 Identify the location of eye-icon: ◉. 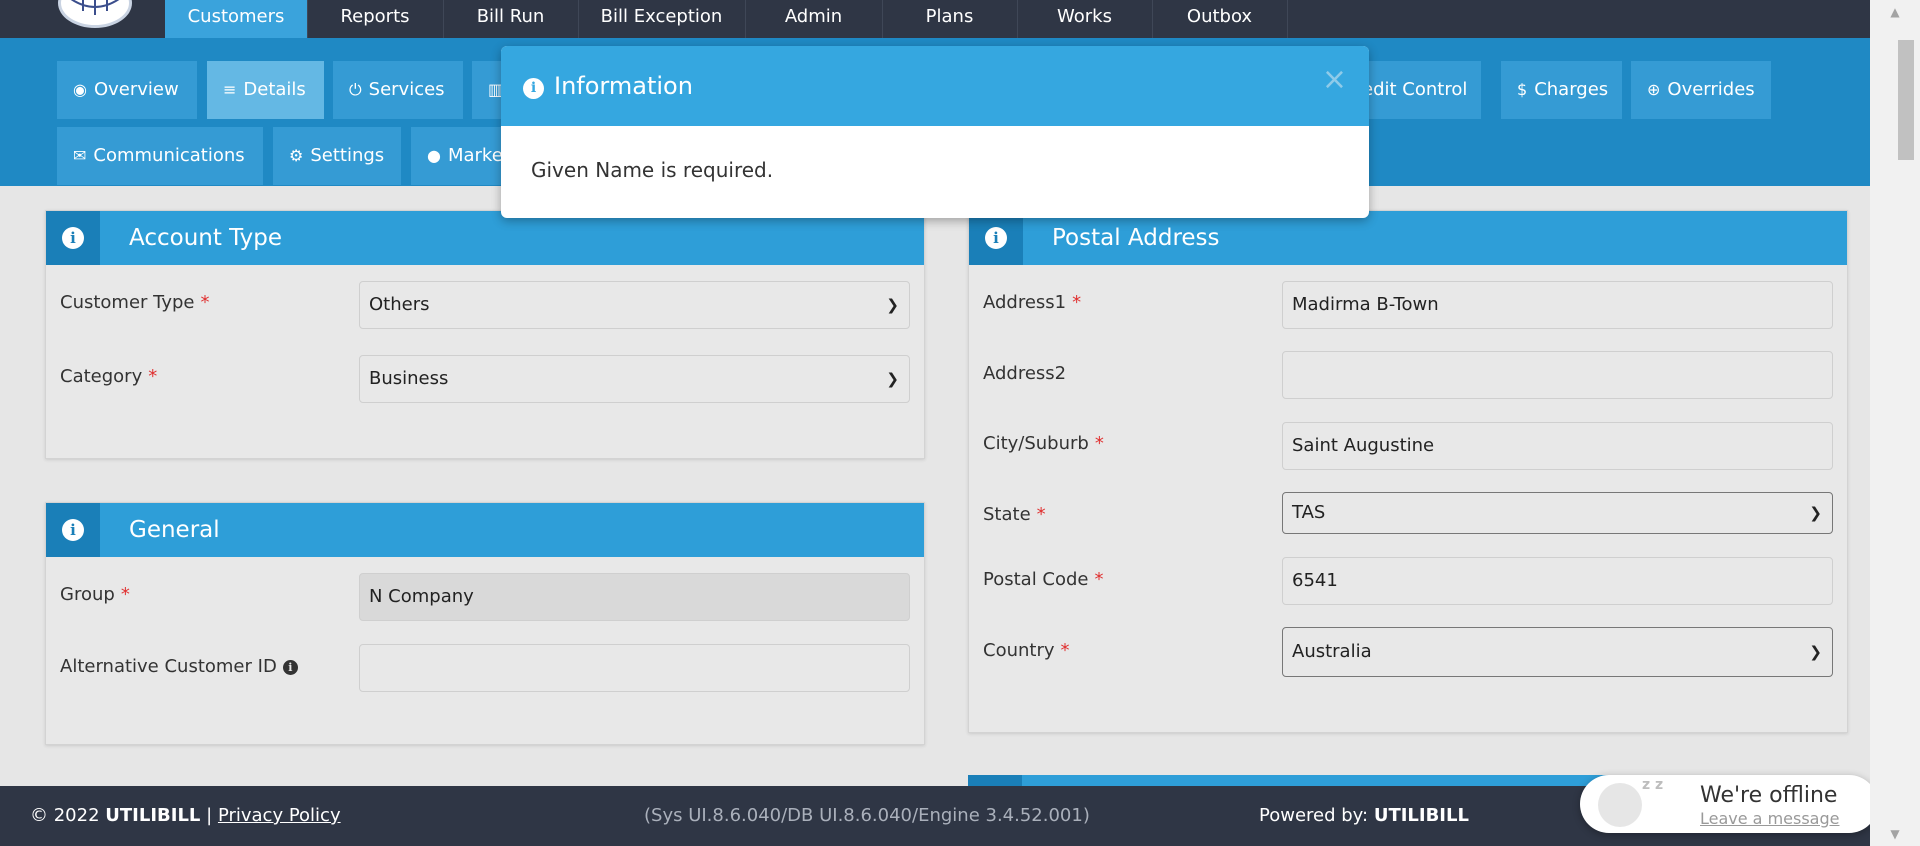
(80, 89).